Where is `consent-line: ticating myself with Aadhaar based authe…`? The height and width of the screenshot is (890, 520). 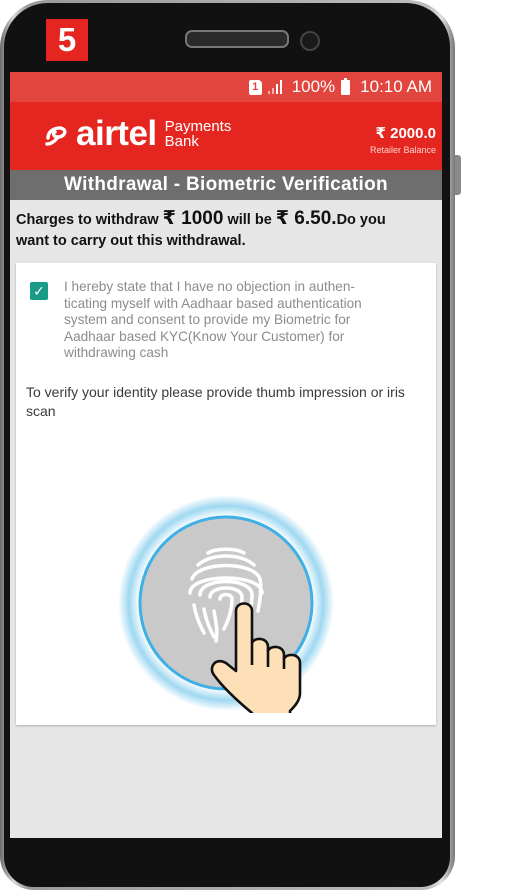 consent-line: ticating myself with Aadhaar based authe… is located at coordinates (213, 303).